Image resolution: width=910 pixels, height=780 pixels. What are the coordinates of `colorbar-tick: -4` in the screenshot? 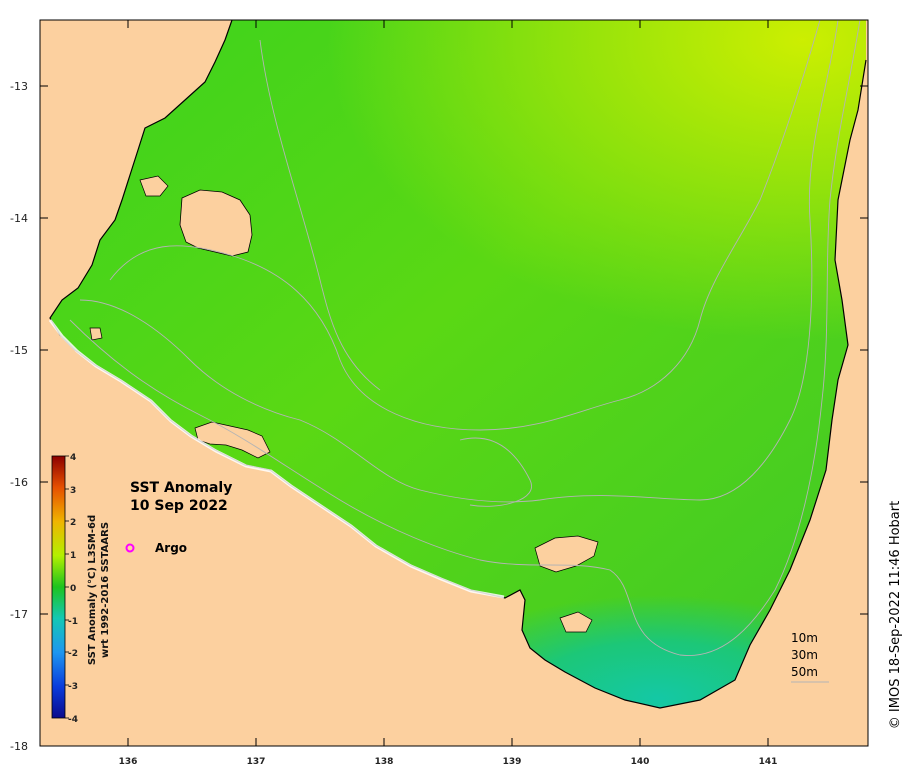 It's located at (73, 720).